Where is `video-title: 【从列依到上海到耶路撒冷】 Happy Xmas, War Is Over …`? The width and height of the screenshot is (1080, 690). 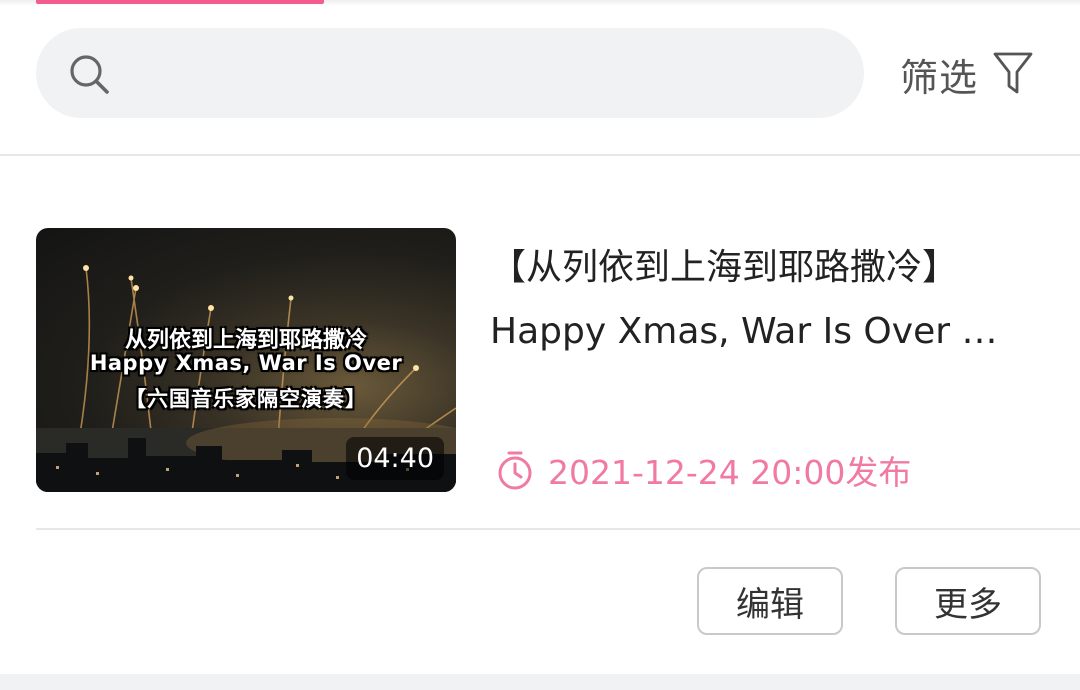 video-title: 【从列依到上海到耶路撒冷】 Happy Xmas, War Is Over … is located at coordinates (770, 300).